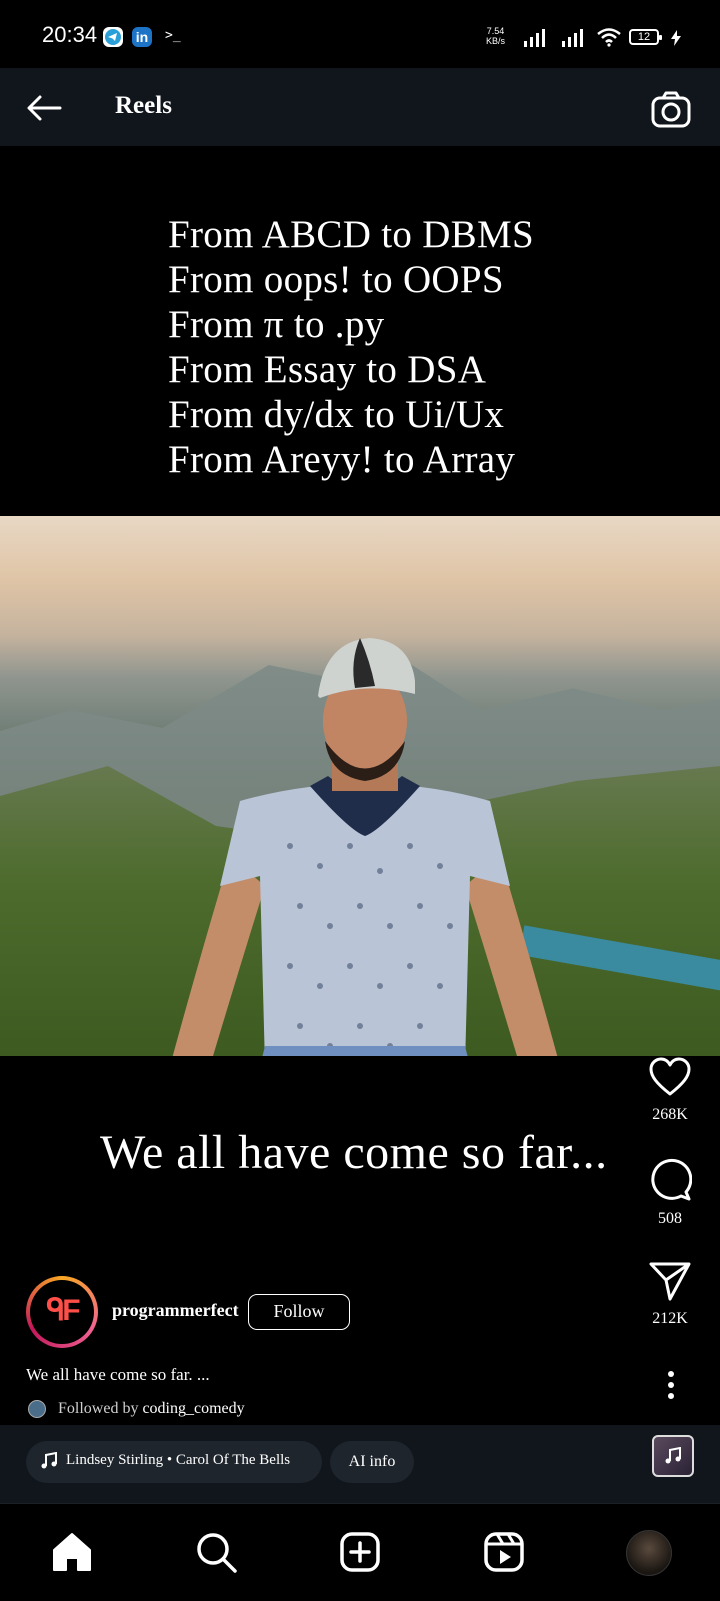 The width and height of the screenshot is (720, 1601). I want to click on comment-icon, so click(670, 1180).